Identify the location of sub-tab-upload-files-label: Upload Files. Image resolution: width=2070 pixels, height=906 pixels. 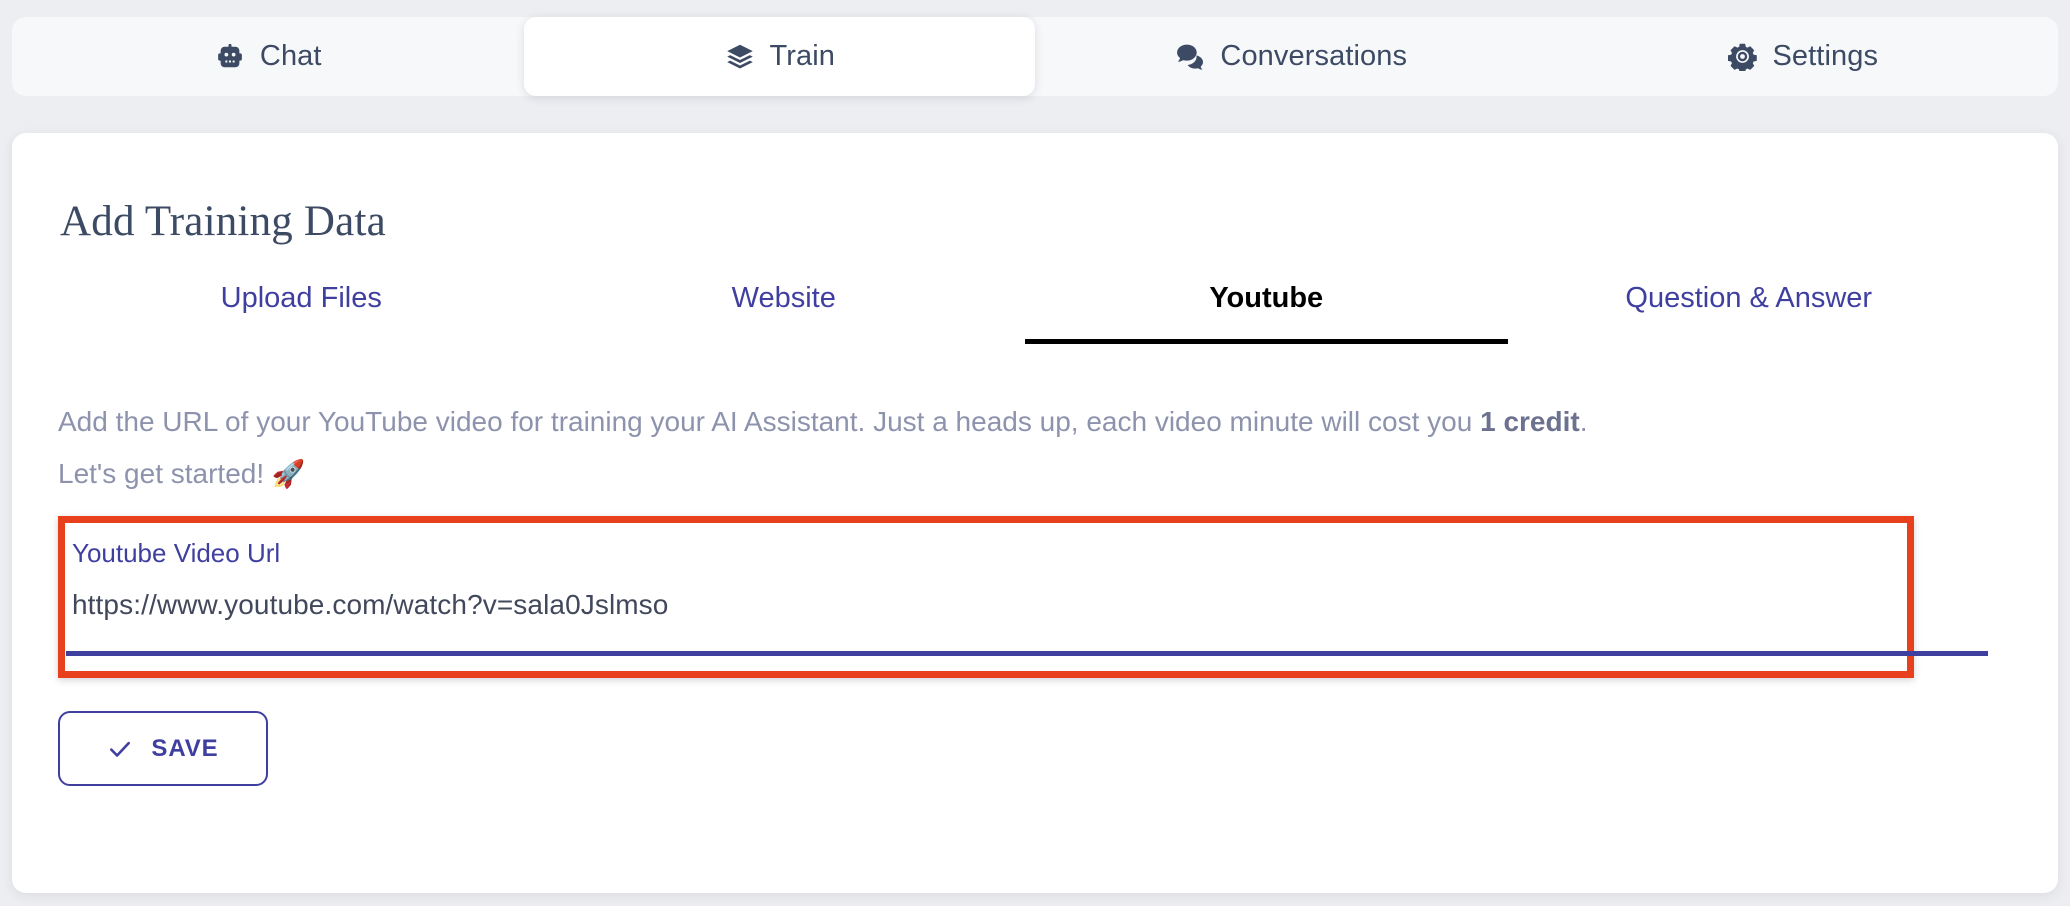
(301, 298).